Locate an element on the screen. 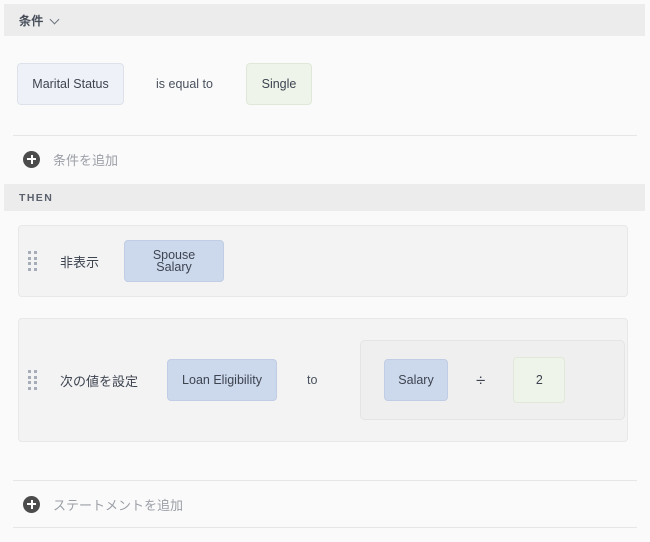 The width and height of the screenshot is (650, 542). add-statement-button: ステートメントを追加 is located at coordinates (325, 504).